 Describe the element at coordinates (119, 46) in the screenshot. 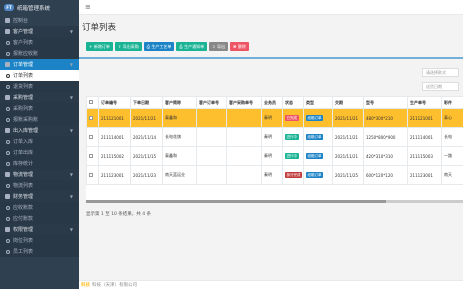

I see `button-icon: ⇪` at that location.